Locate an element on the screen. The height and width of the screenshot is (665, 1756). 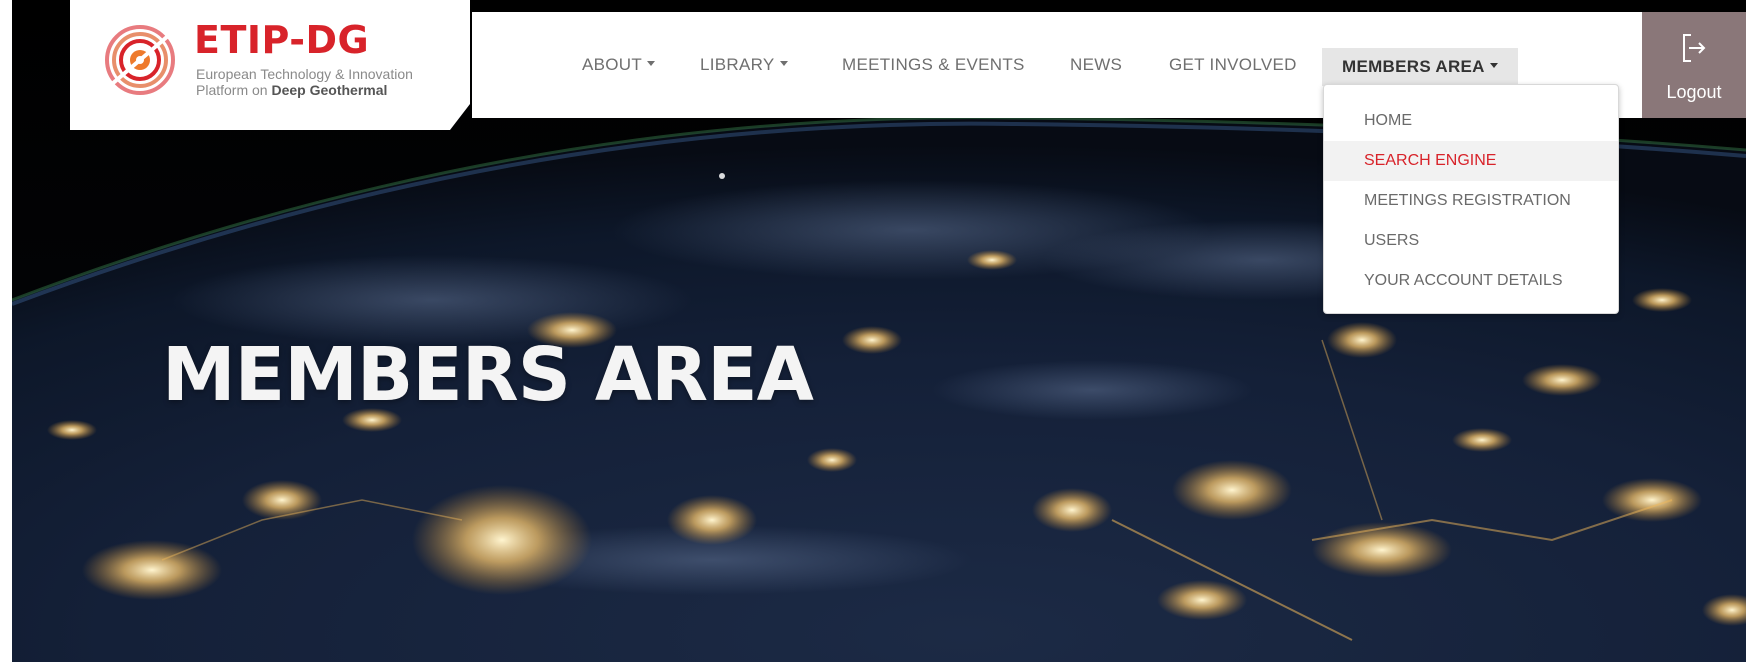
dropdown-item-users: USERS is located at coordinates (1471, 241).